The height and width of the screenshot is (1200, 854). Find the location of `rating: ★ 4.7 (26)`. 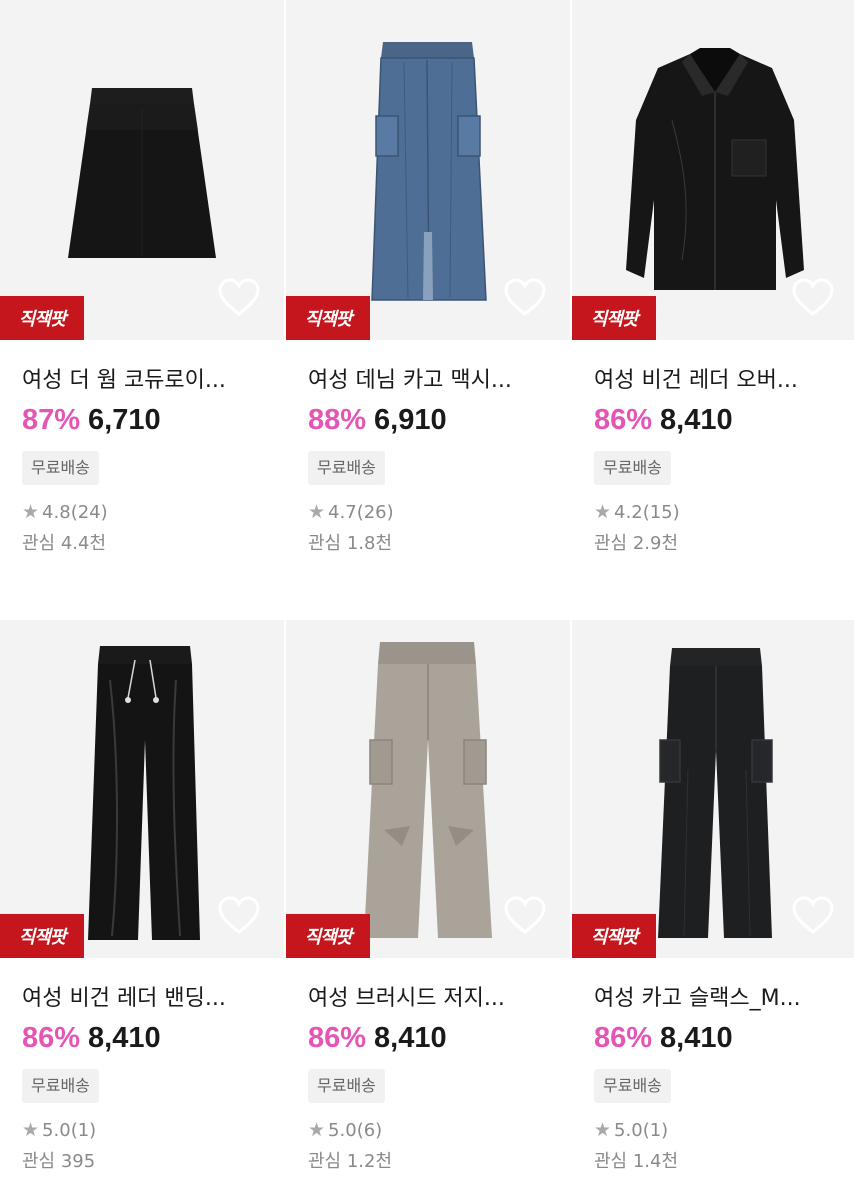

rating: ★ 4.7 (26) is located at coordinates (439, 512).